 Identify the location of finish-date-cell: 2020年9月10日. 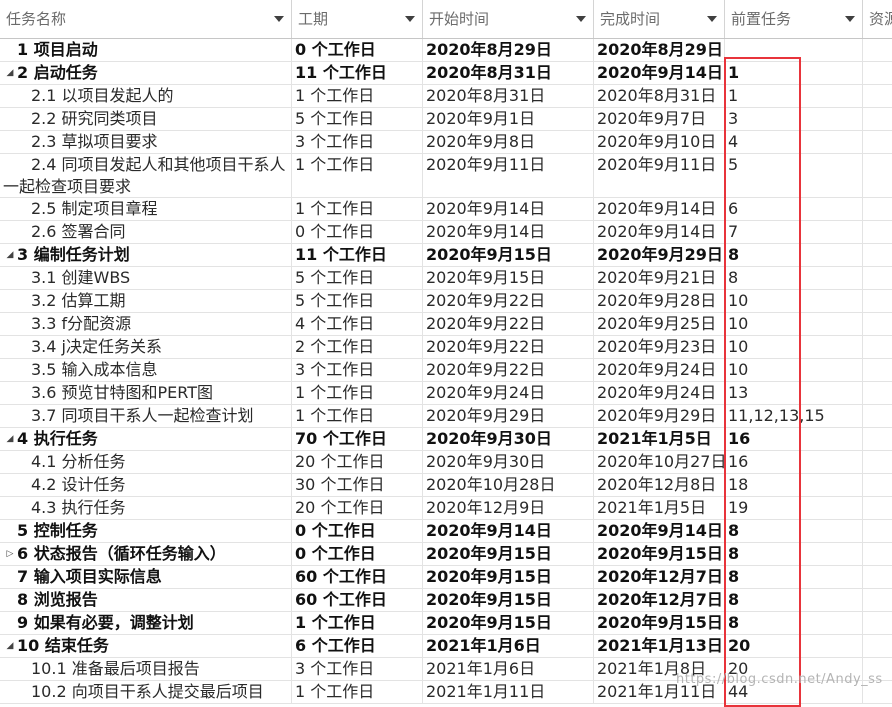
(659, 142).